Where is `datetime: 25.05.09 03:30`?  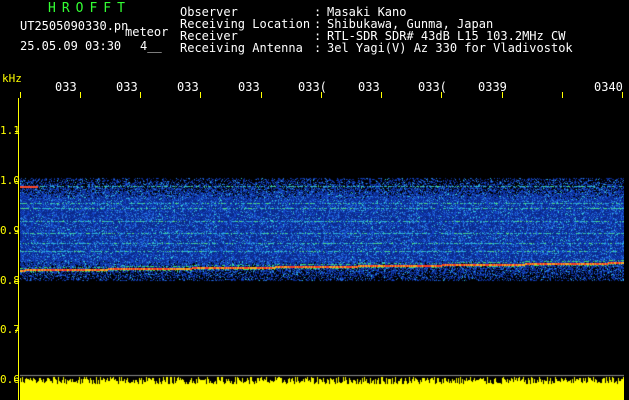 datetime: 25.05.09 03:30 is located at coordinates (71, 46).